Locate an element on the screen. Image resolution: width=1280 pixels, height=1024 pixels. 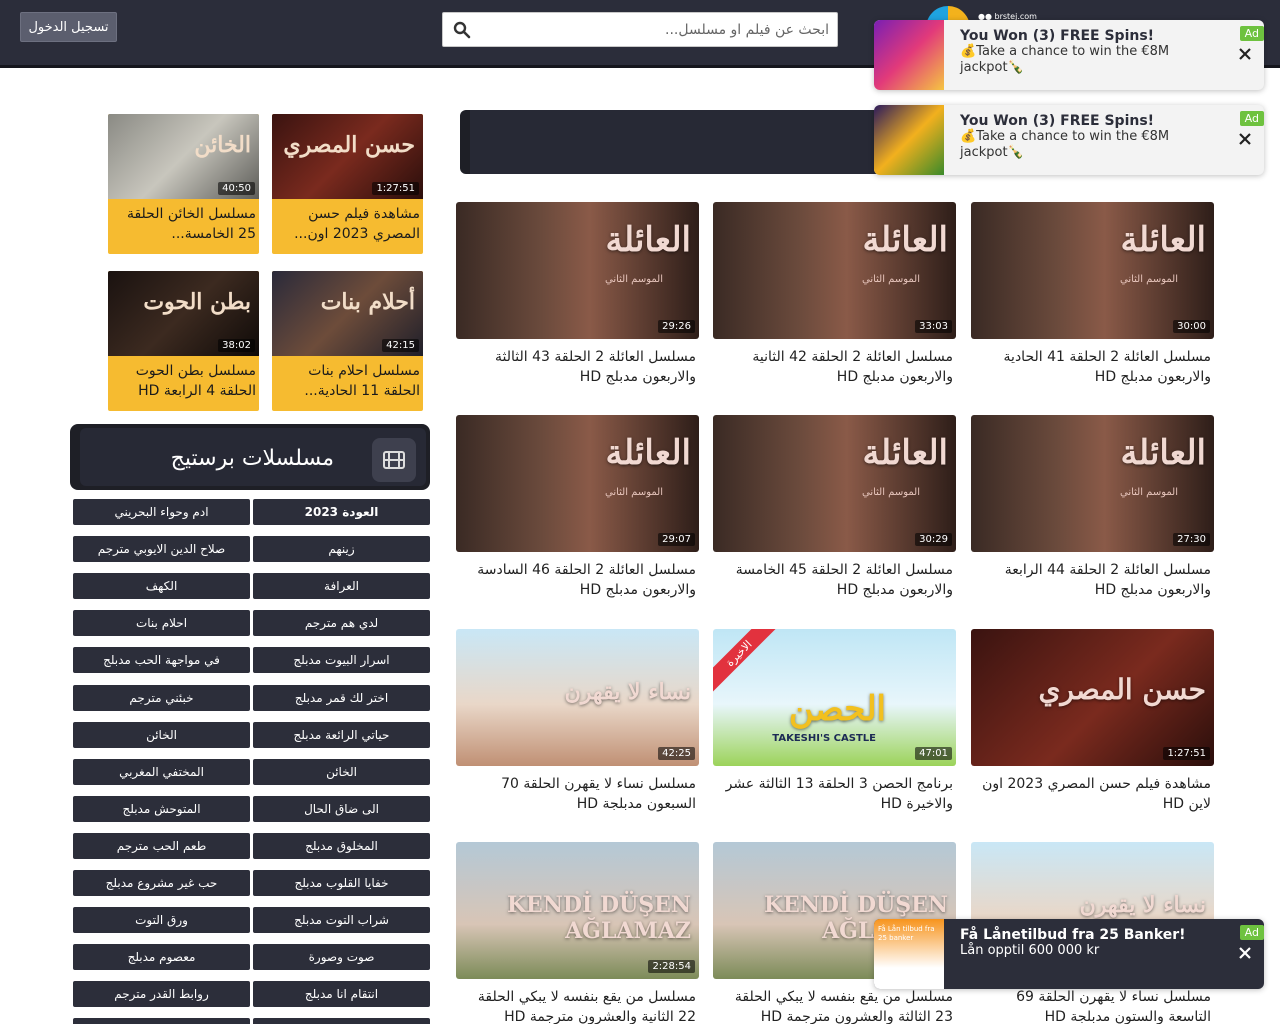
series-tag-link: زينهم is located at coordinates (341, 549).